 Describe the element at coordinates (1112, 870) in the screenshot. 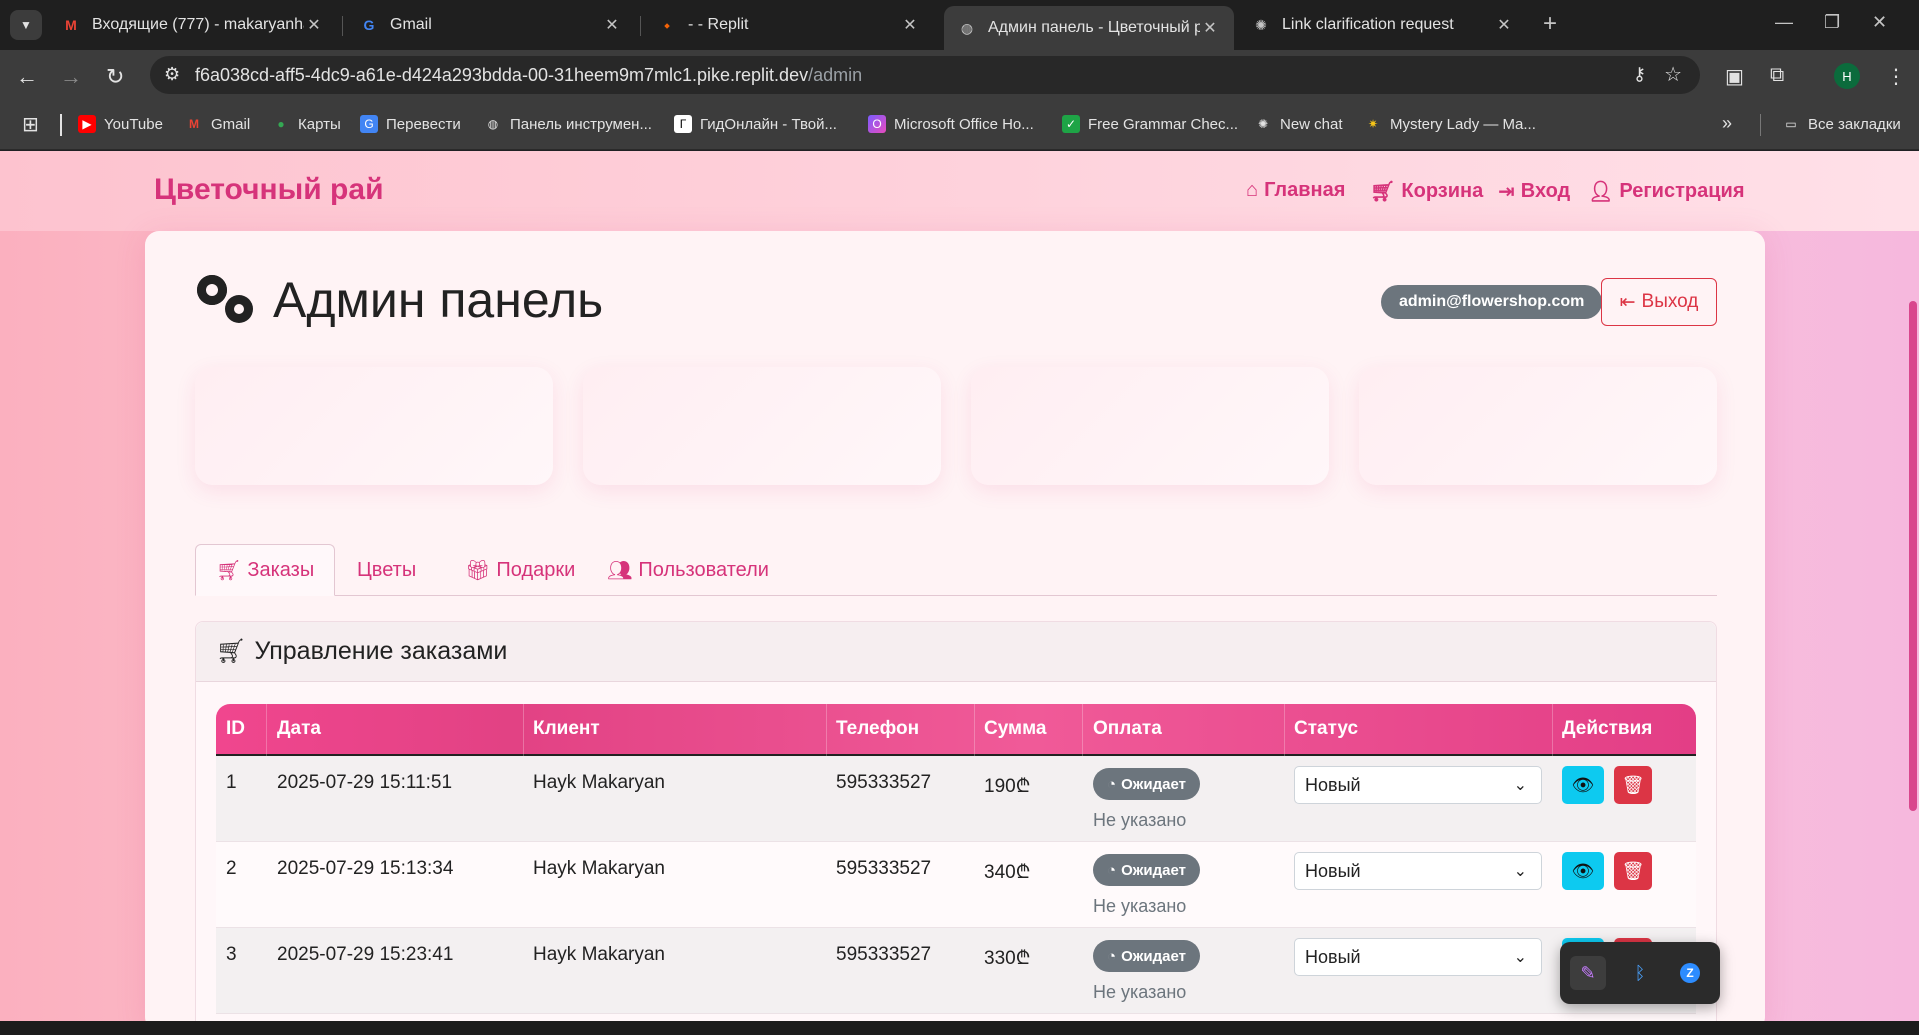

I see `clock-icon: ◔` at that location.